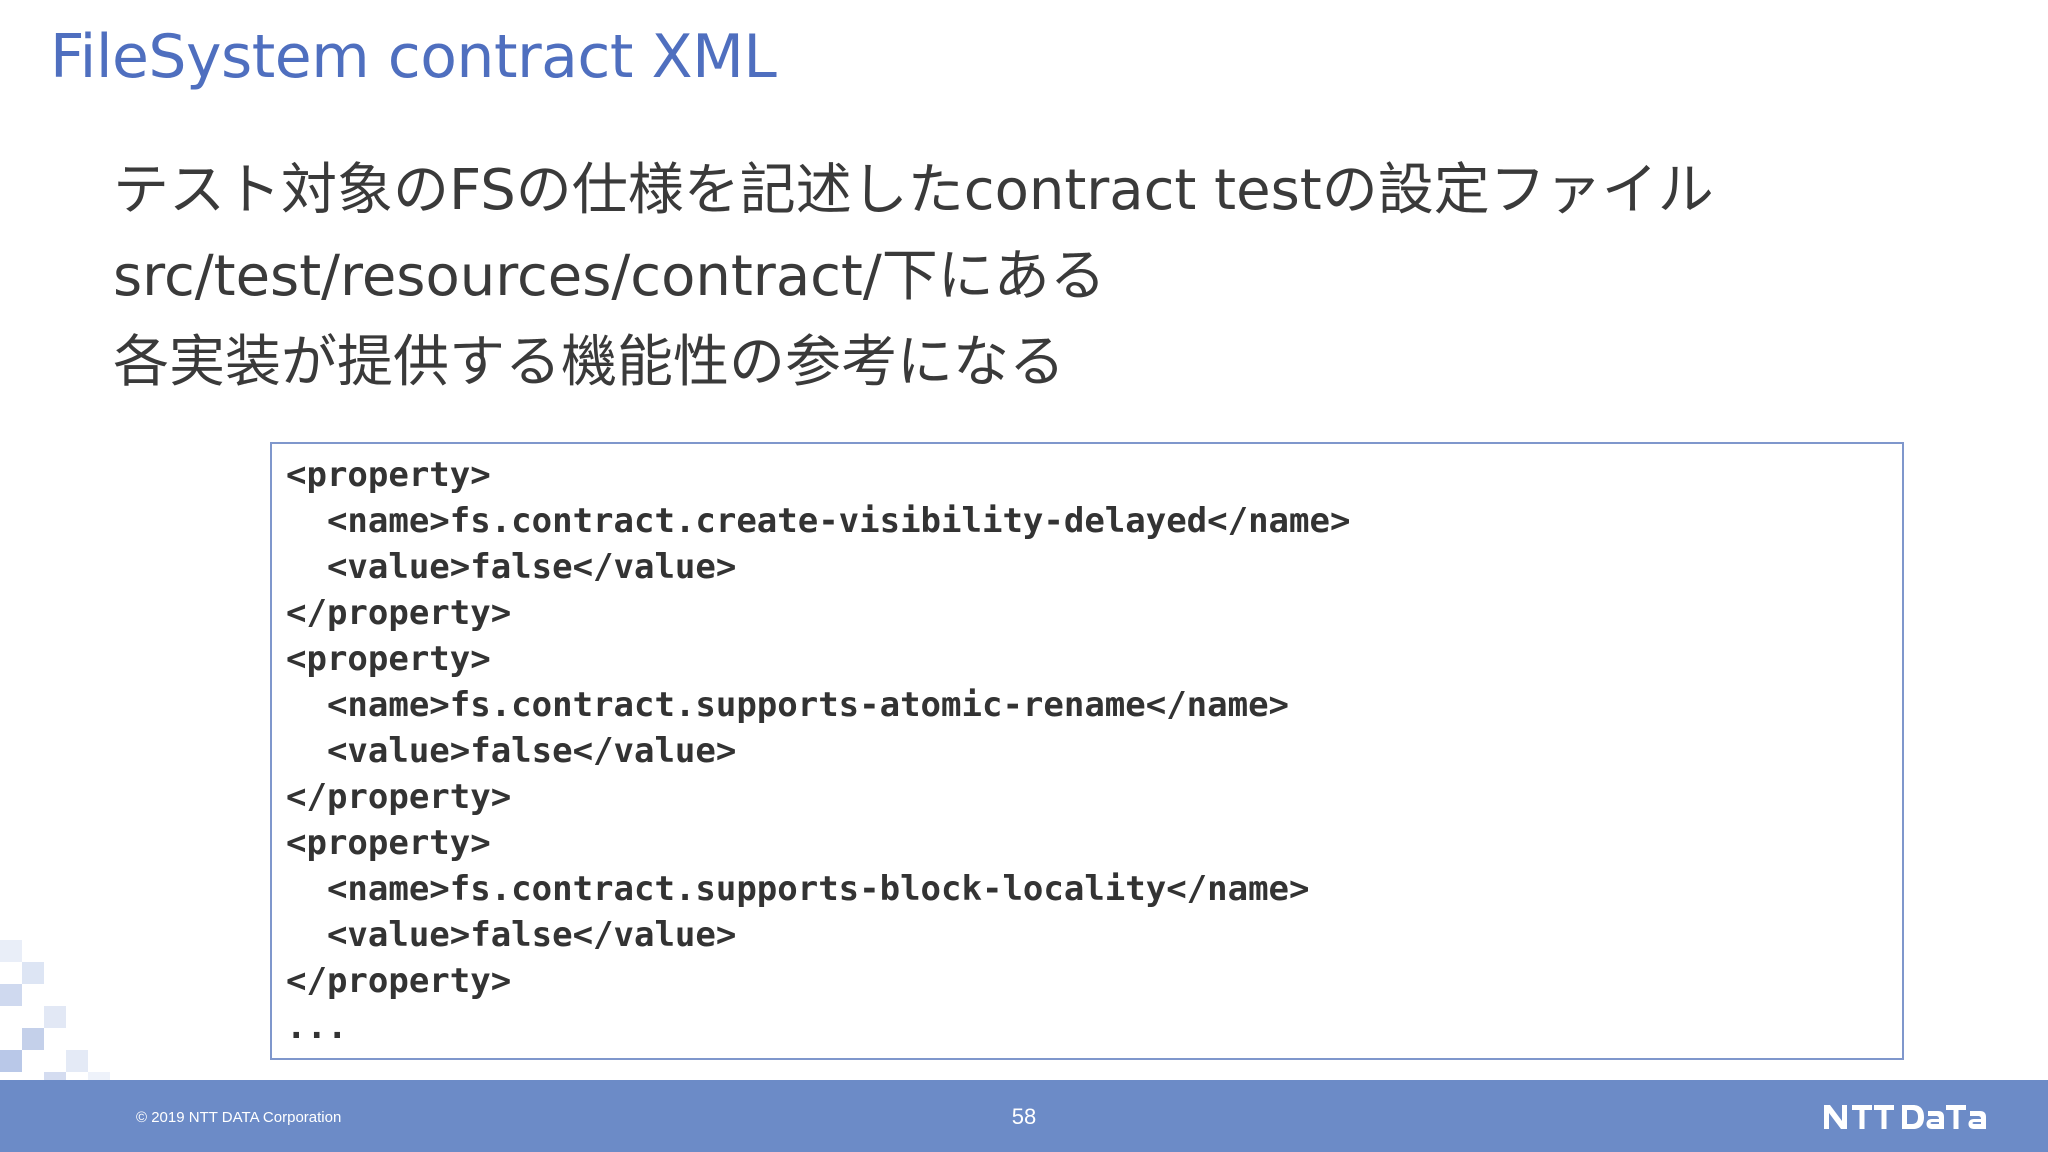 The width and height of the screenshot is (2048, 1152). Describe the element at coordinates (1024, 1116) in the screenshot. I see `page-number: 58` at that location.